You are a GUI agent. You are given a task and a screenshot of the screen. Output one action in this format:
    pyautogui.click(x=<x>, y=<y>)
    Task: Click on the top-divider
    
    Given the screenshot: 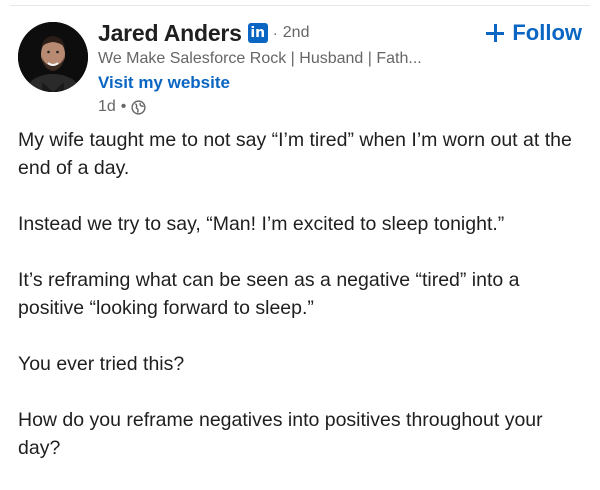 What is the action you would take?
    pyautogui.click(x=300, y=5)
    